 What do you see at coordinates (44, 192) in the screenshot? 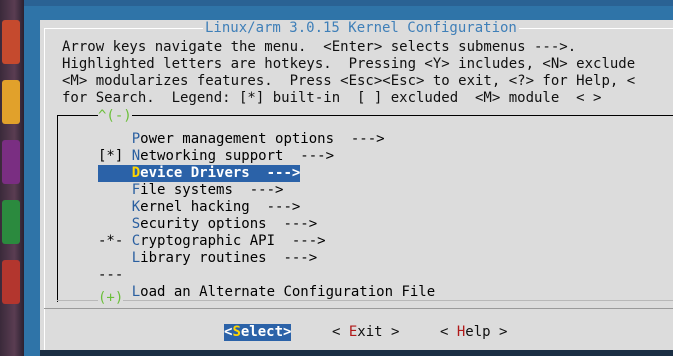
I see `dialog-frame` at bounding box center [44, 192].